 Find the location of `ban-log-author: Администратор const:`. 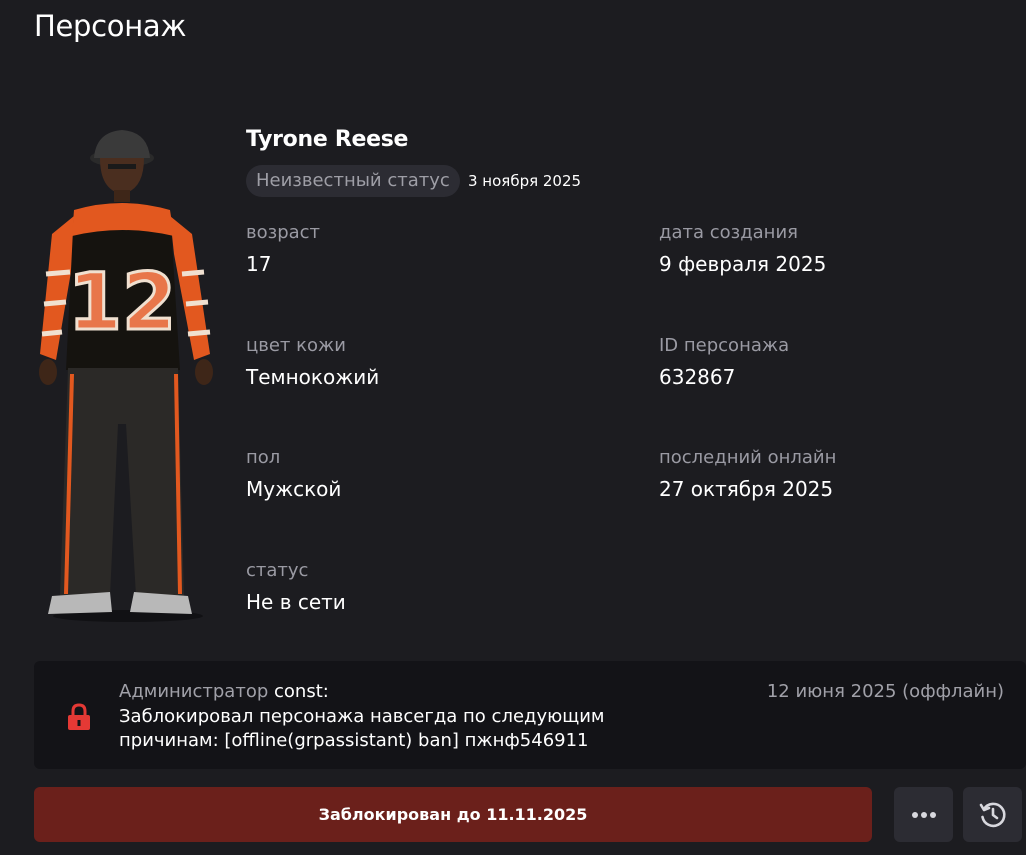

ban-log-author: Администратор const: is located at coordinates (224, 691).